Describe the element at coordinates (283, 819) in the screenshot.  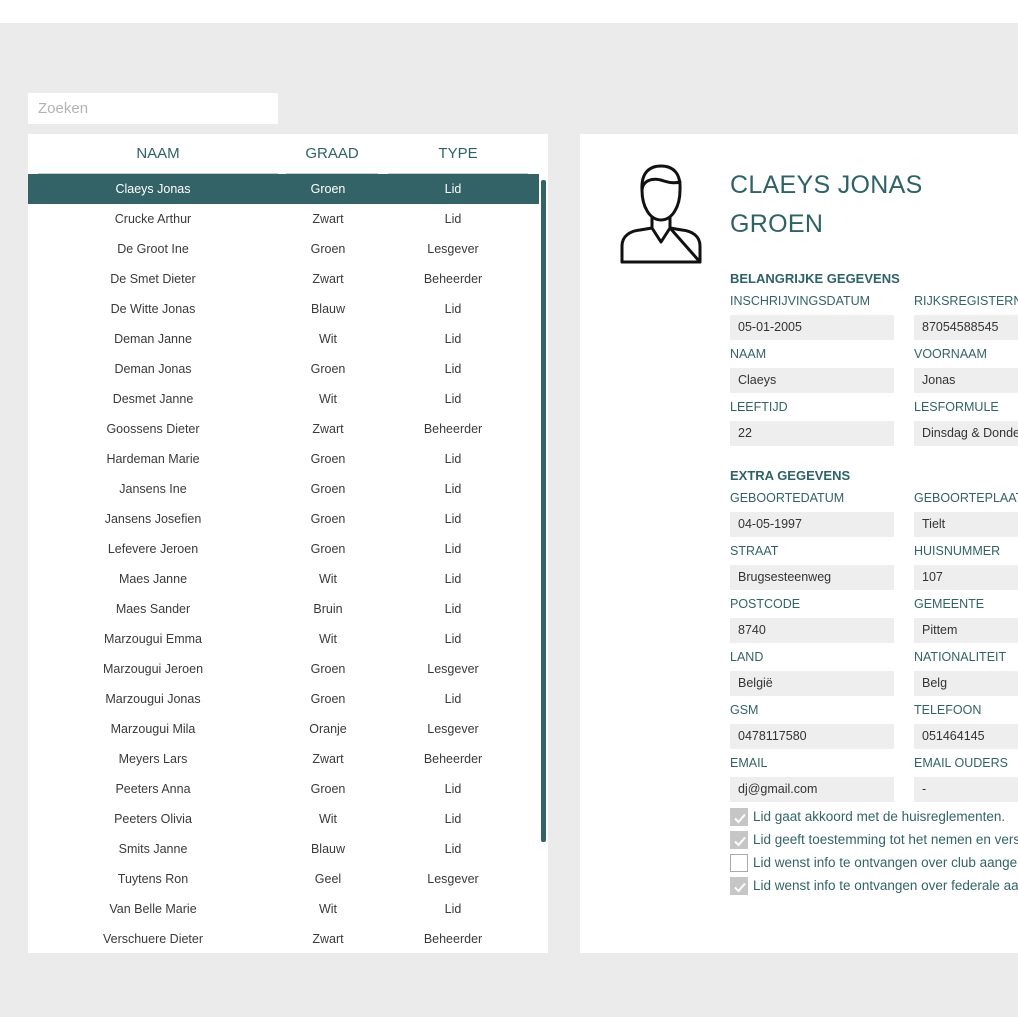
I see `table-row: Peeters Olivia Wit Lid` at that location.